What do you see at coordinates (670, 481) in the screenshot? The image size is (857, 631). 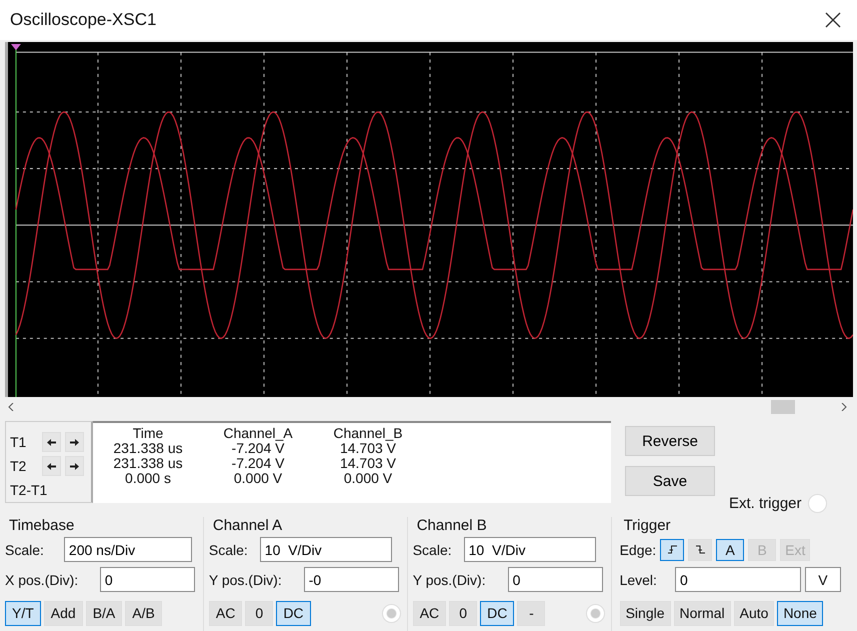 I see `action-button: Save` at bounding box center [670, 481].